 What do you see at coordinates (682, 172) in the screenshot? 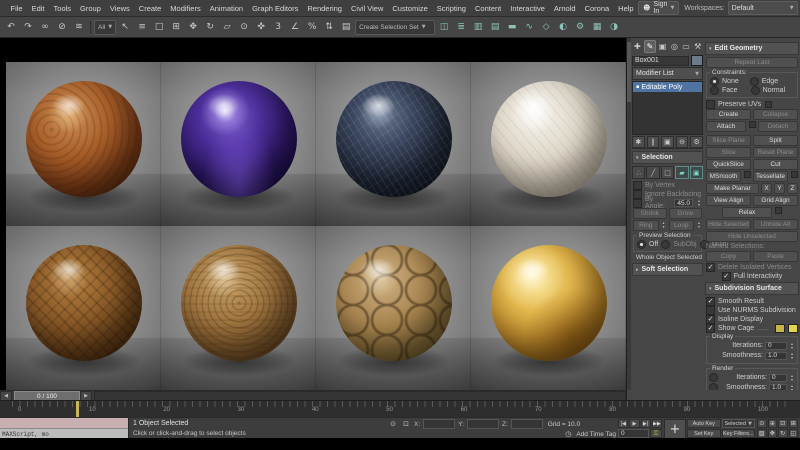
I see `polygon-mode-icon: ▰` at bounding box center [682, 172].